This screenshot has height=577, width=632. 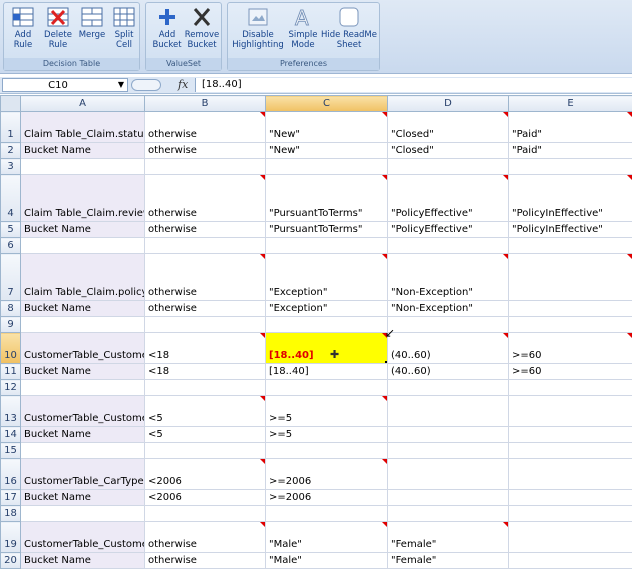 I want to click on add-rule-button: Add Rule, so click(x=23, y=28).